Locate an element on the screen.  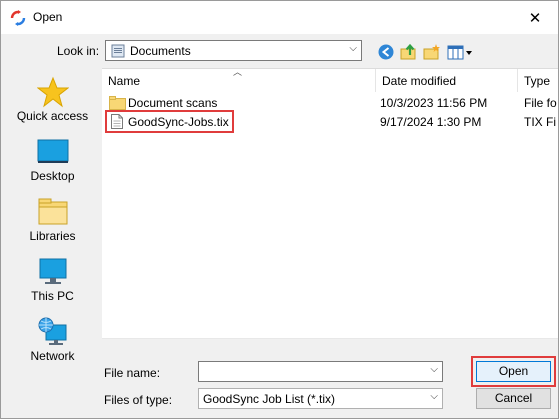
place-label: Quick access is located at coordinates (52, 116).